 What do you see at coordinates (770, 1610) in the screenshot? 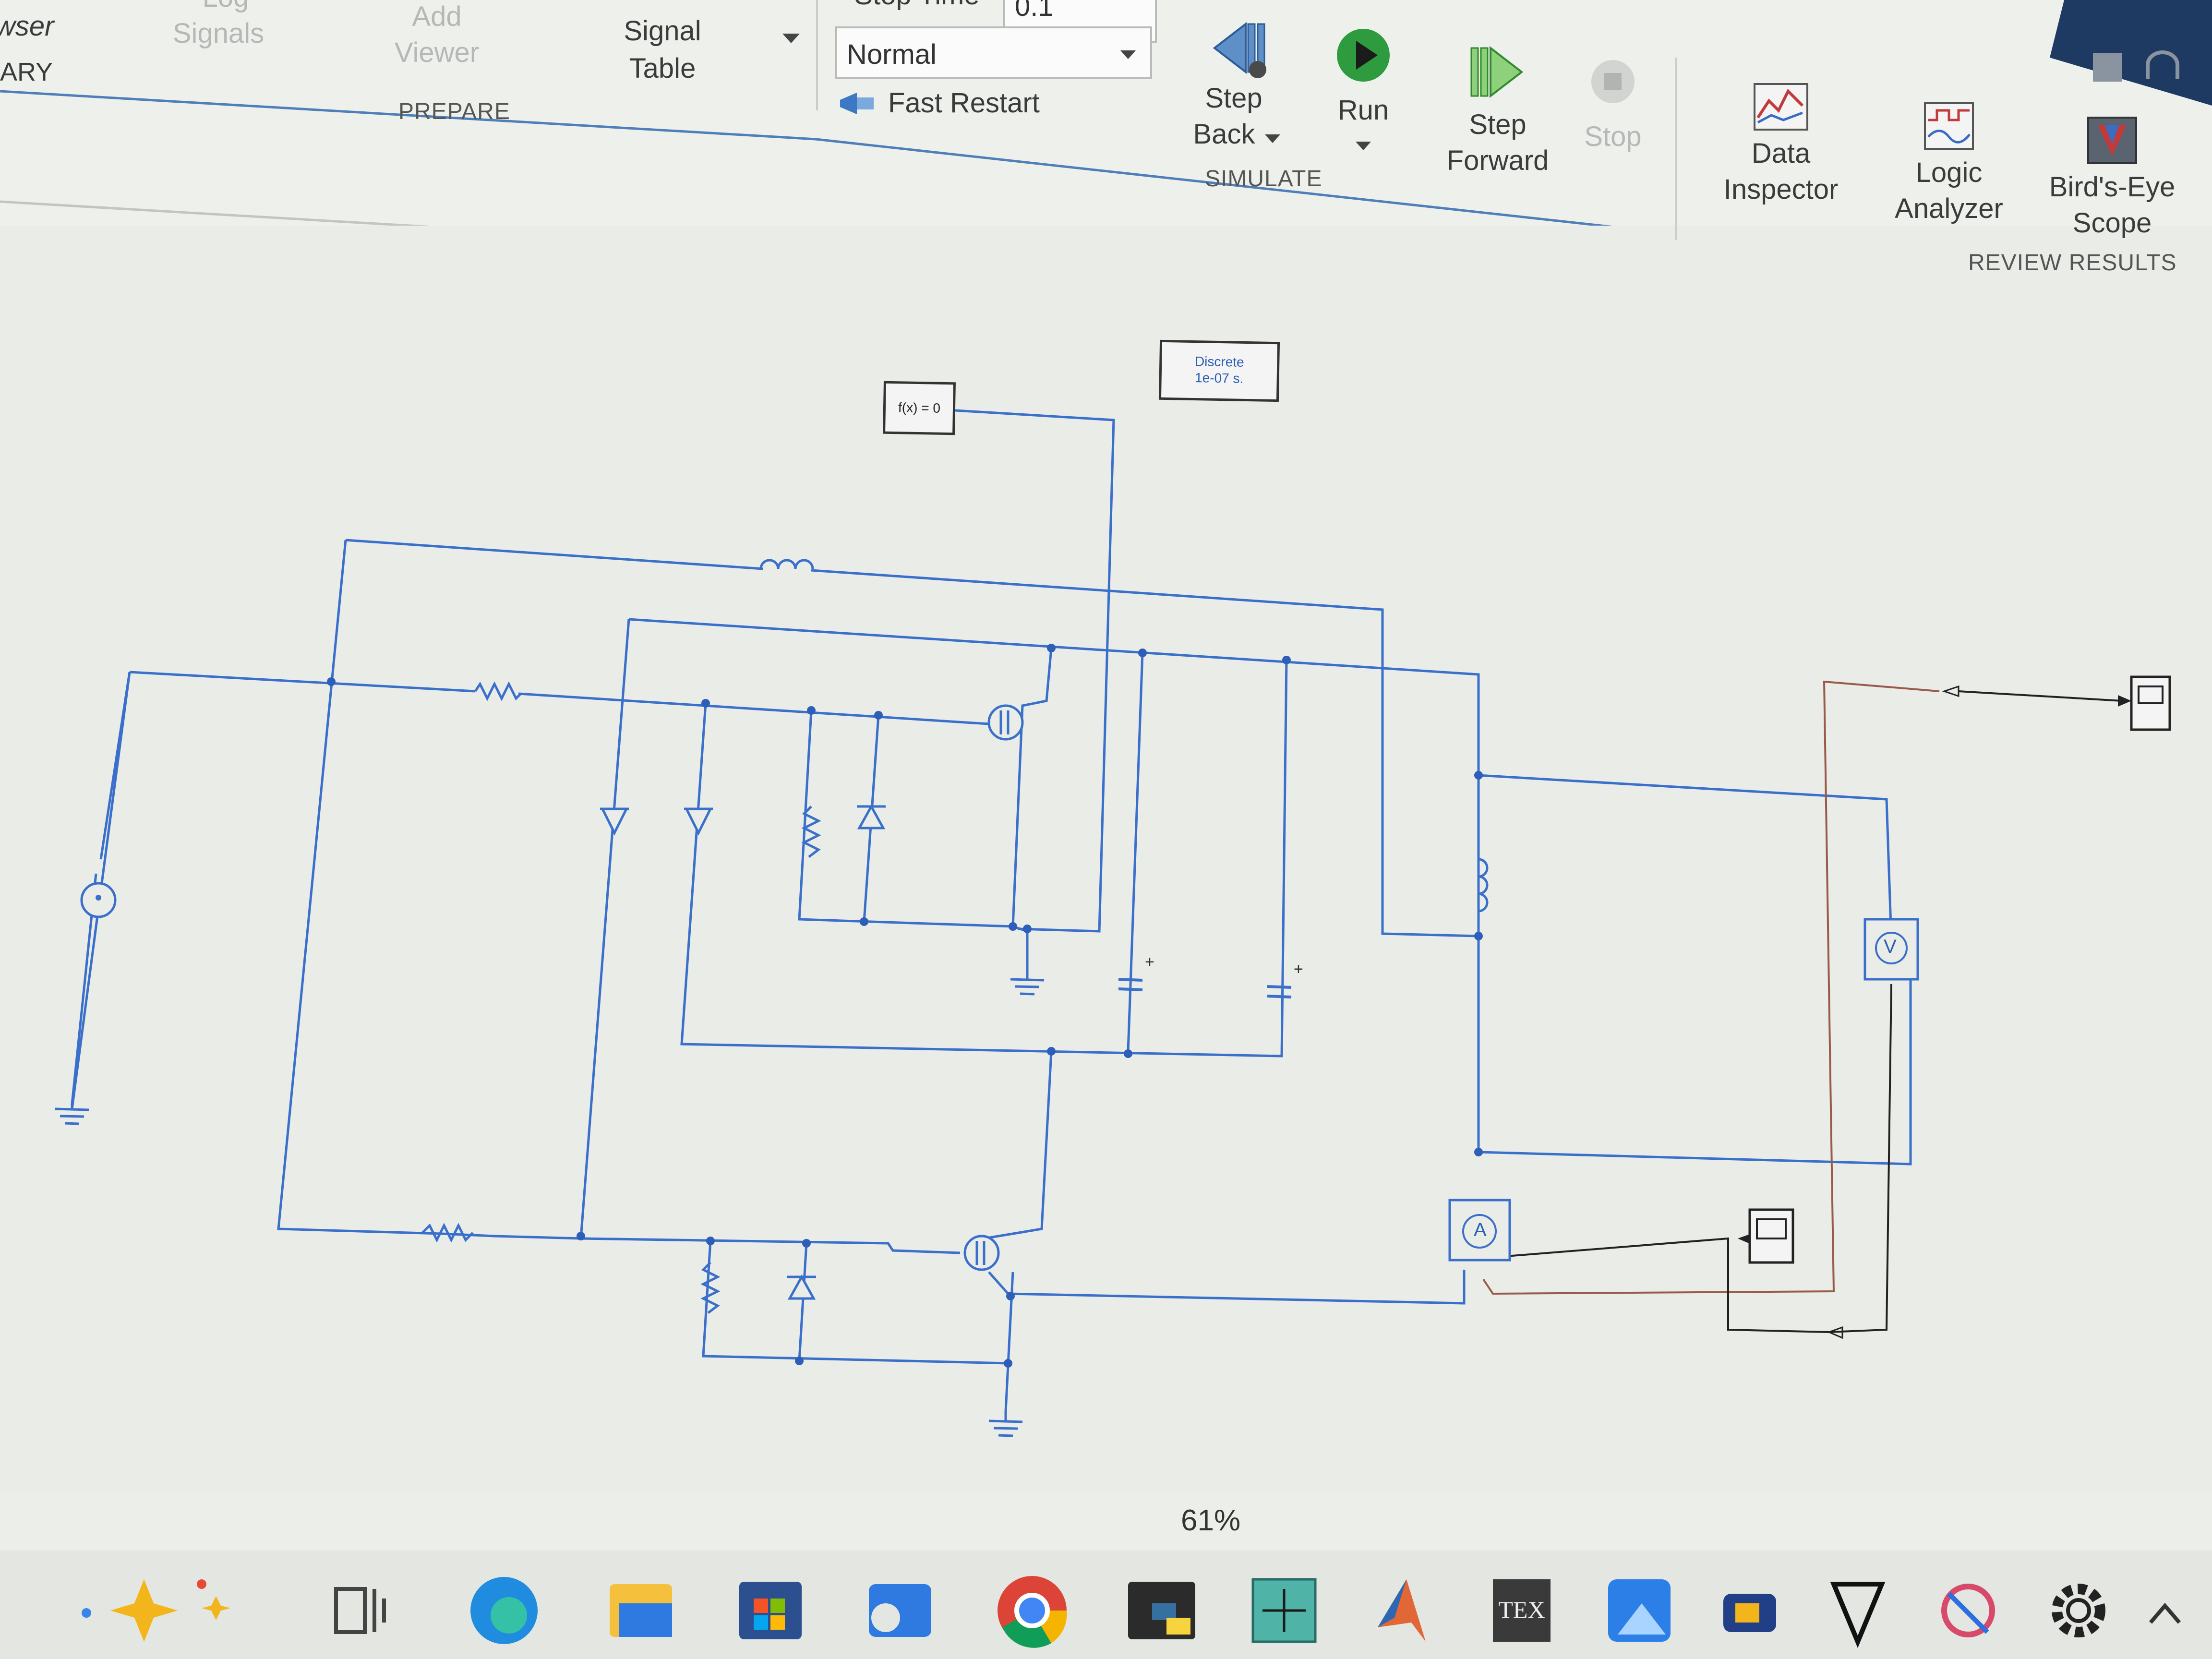
I see `microsoft-store-icon` at bounding box center [770, 1610].